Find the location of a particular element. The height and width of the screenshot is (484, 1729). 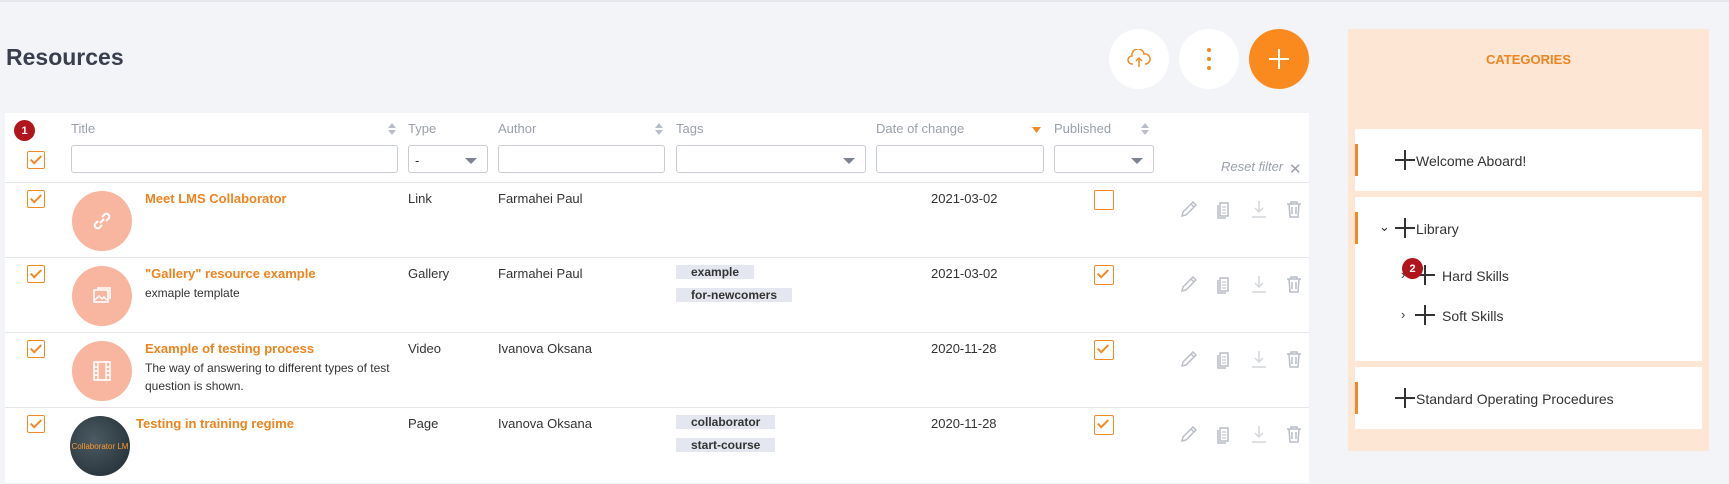

column-header-tags: Tags is located at coordinates (689, 128).